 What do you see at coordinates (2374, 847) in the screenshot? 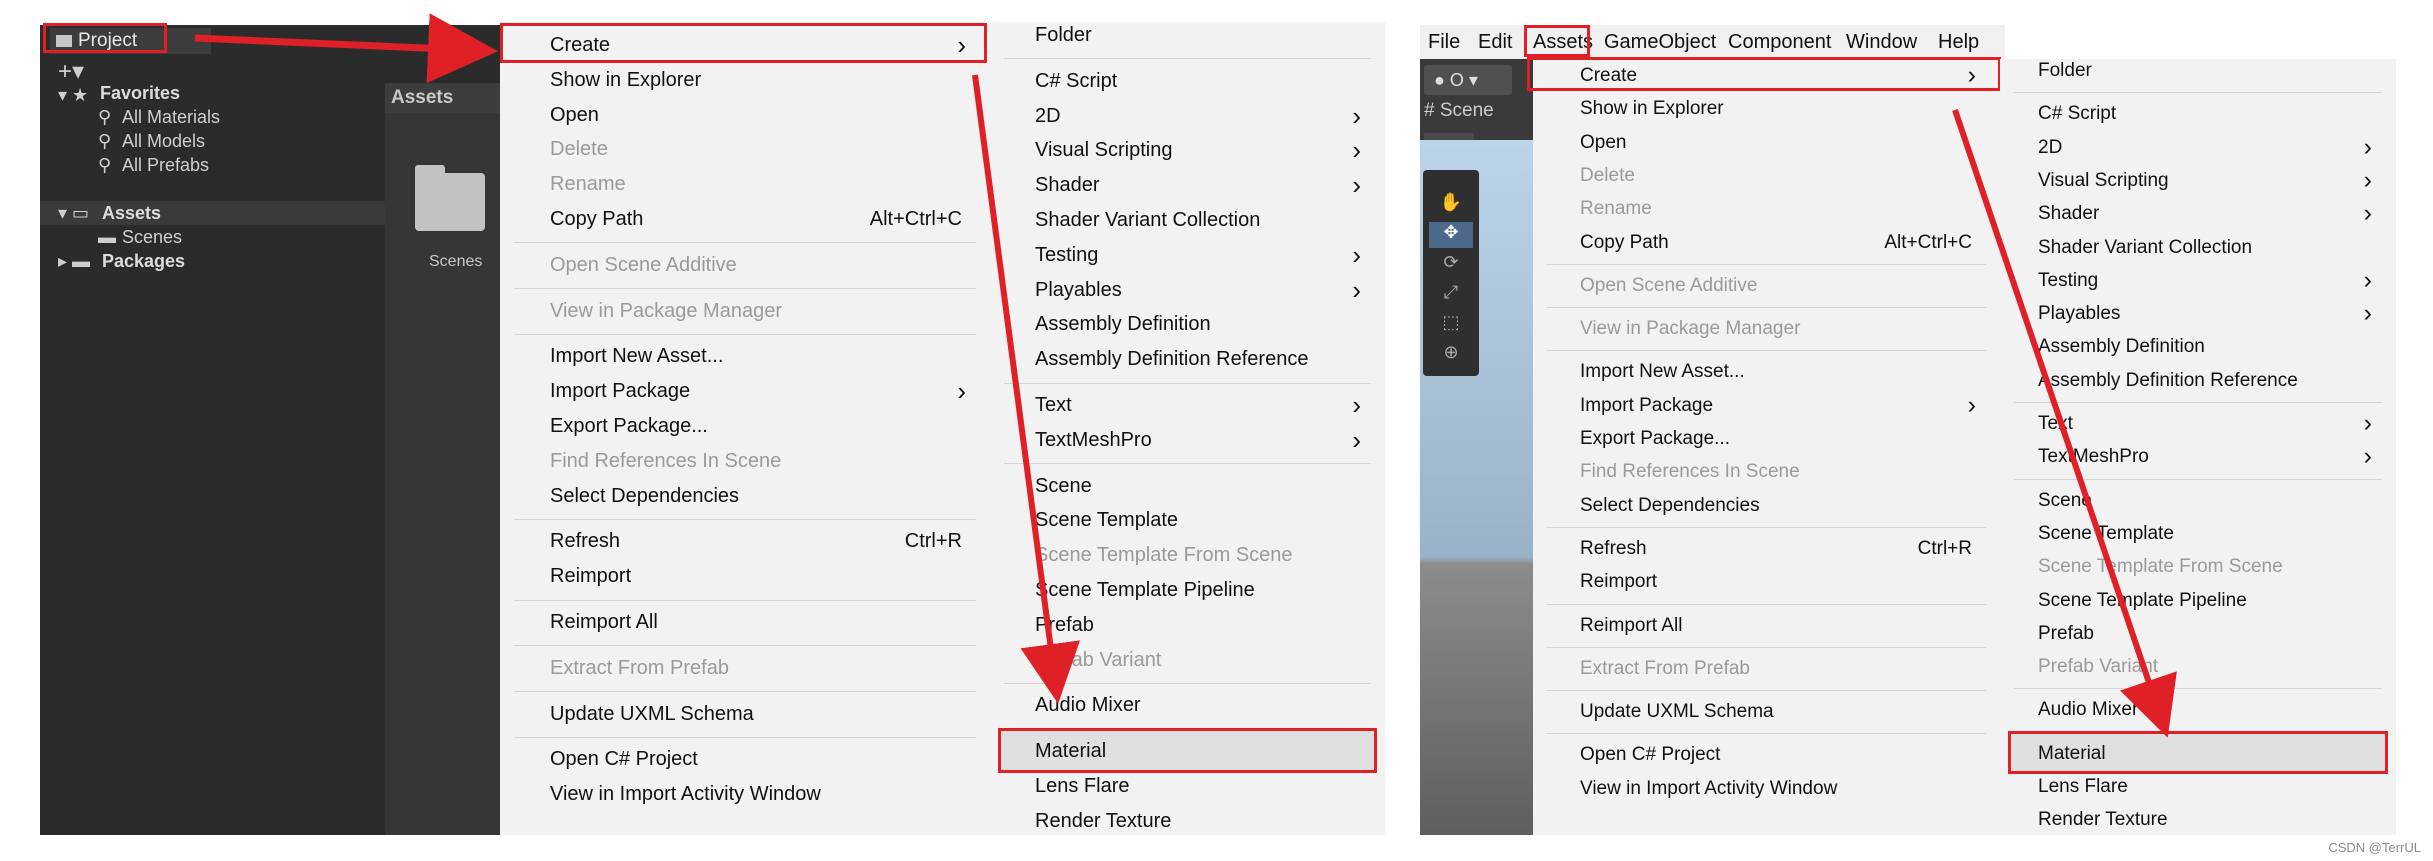
I see `watermark: CSDN @TerrUL` at bounding box center [2374, 847].